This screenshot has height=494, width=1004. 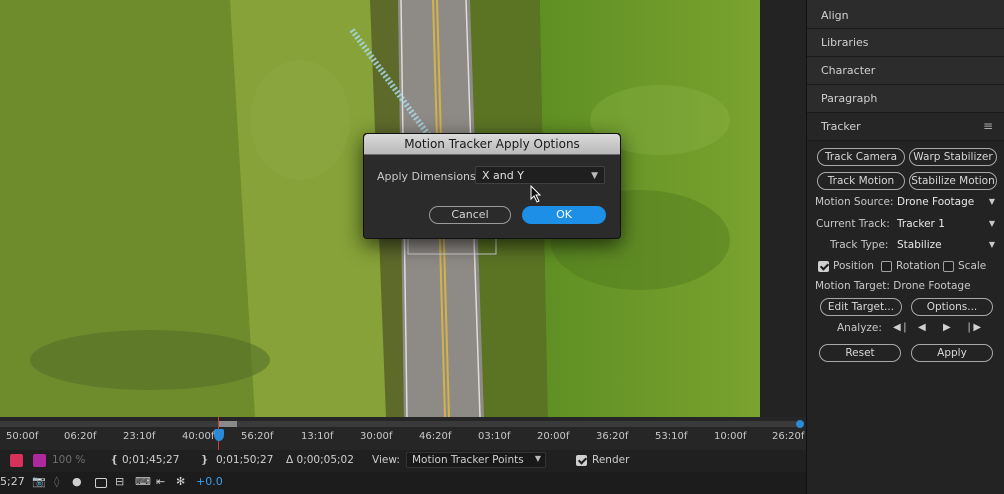 What do you see at coordinates (788, 436) in the screenshot?
I see `timeline-tick: 26:20f` at bounding box center [788, 436].